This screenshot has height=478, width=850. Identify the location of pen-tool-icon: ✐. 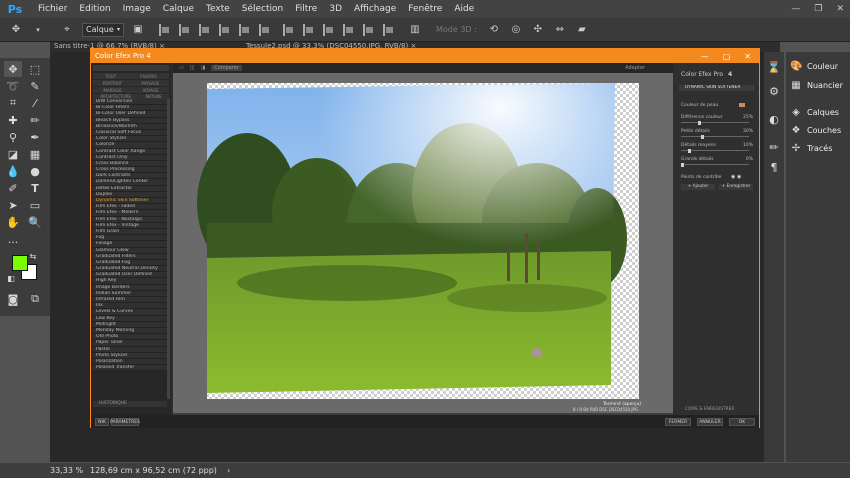
(13, 188).